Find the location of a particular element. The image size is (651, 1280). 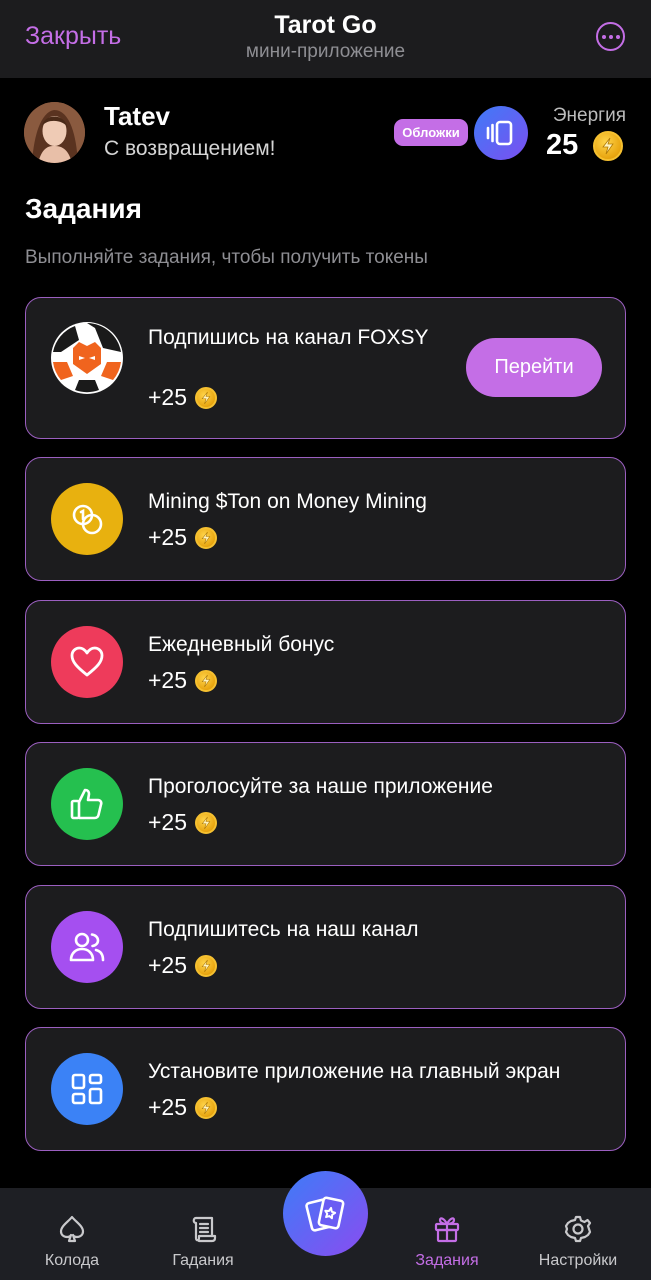

nav-item-readings: Гадания is located at coordinates (203, 1234).